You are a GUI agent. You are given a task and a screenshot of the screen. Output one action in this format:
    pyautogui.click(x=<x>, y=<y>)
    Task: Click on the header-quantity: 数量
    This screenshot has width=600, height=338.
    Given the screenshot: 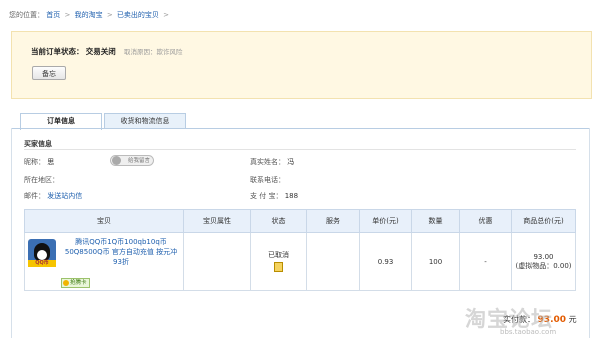 What is the action you would take?
    pyautogui.click(x=435, y=221)
    